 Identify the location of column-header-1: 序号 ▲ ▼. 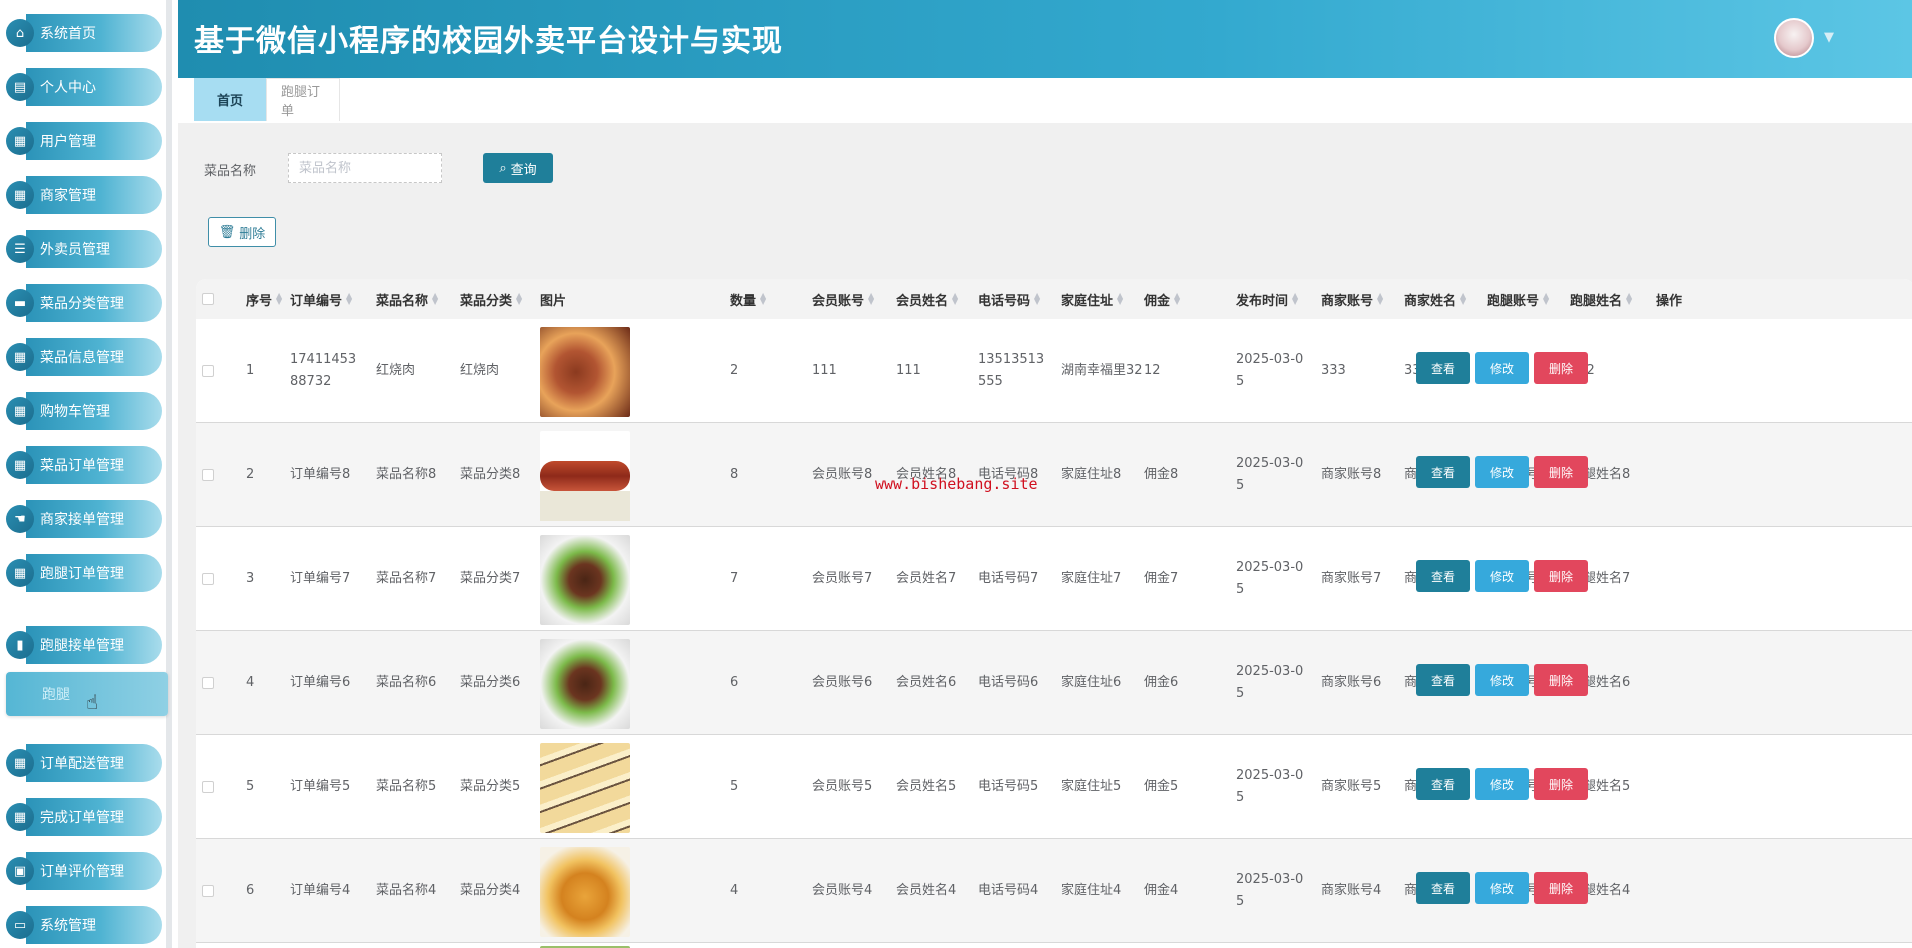
(264, 299).